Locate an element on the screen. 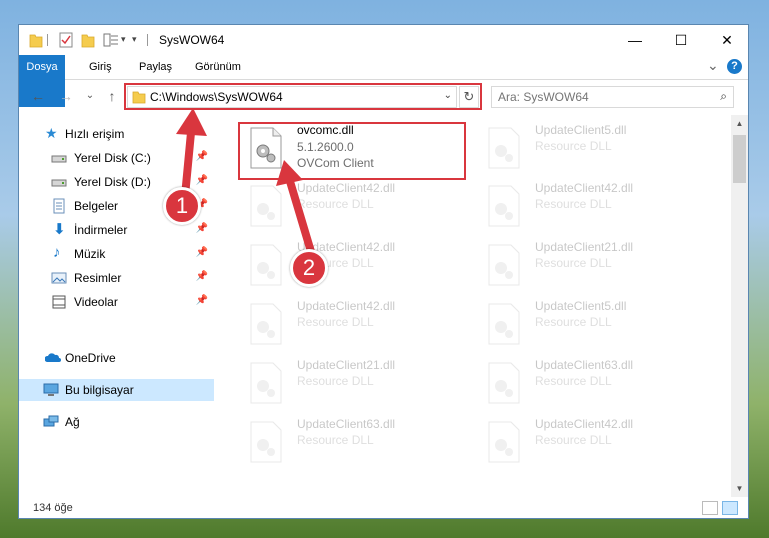  annotation-overlay is located at coordinates (246, 183).